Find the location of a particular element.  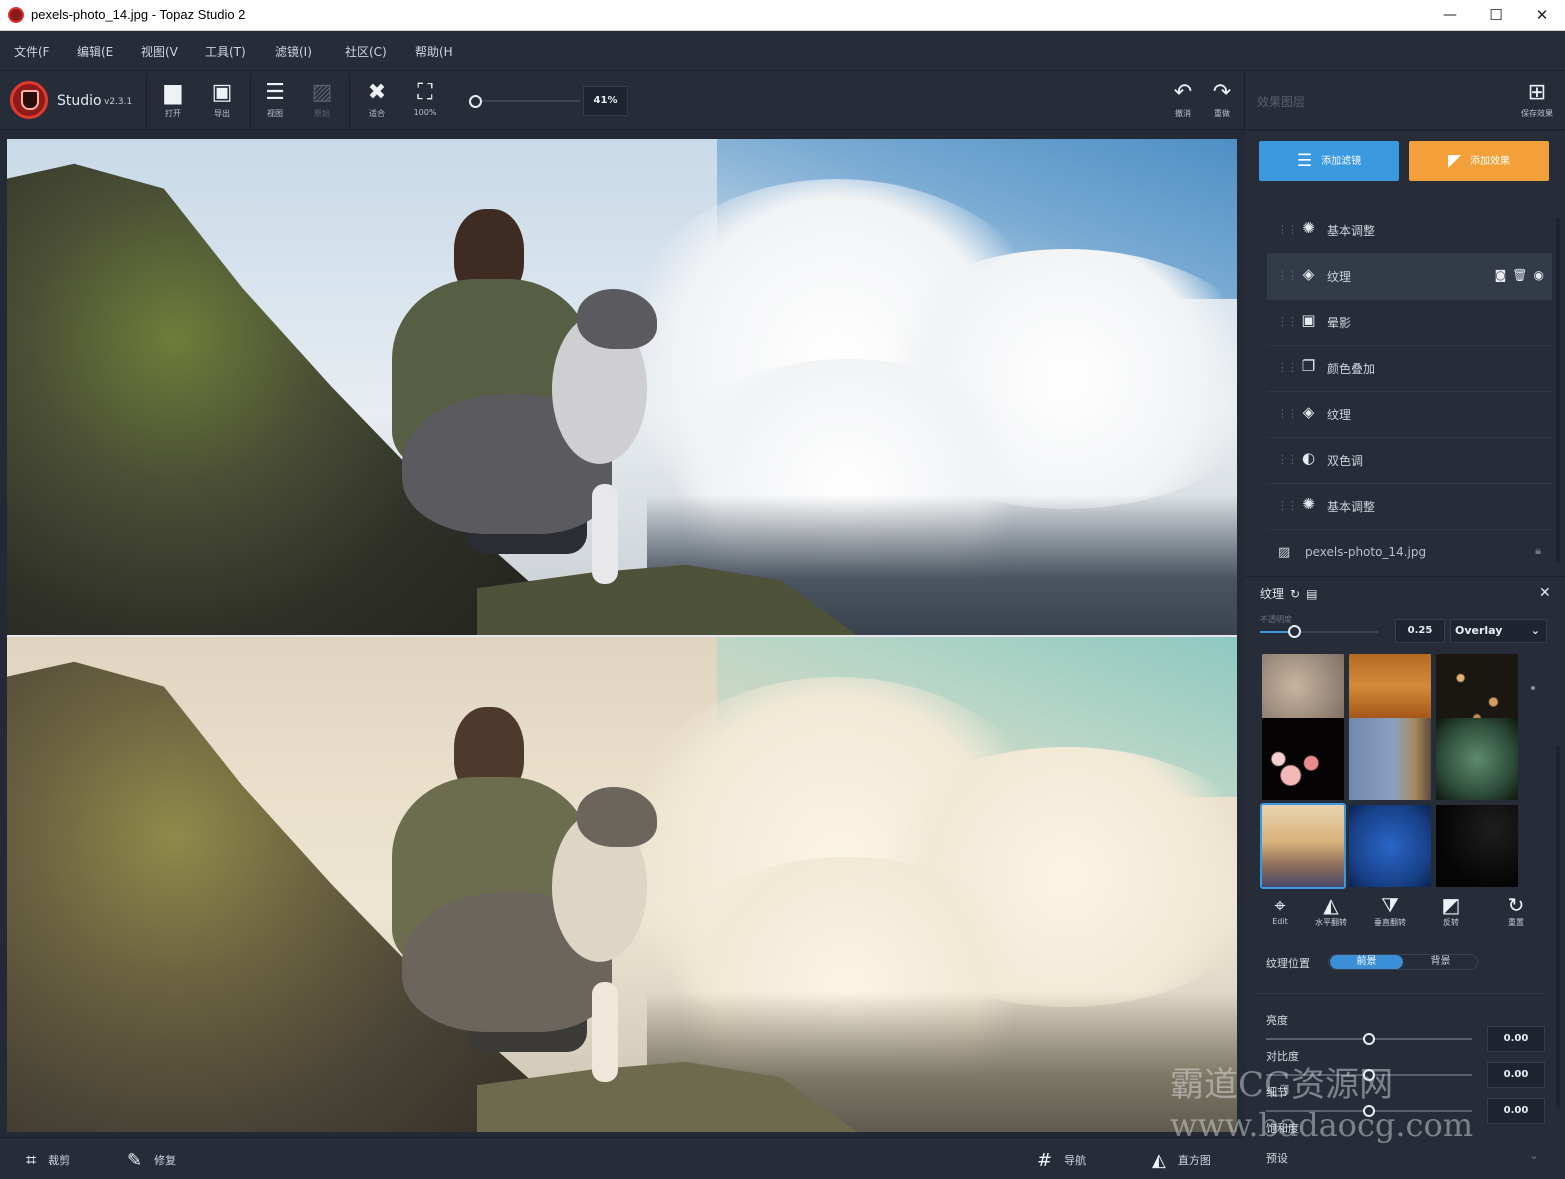

blend-mode-select: Overlay ⌄ is located at coordinates (1498, 631).